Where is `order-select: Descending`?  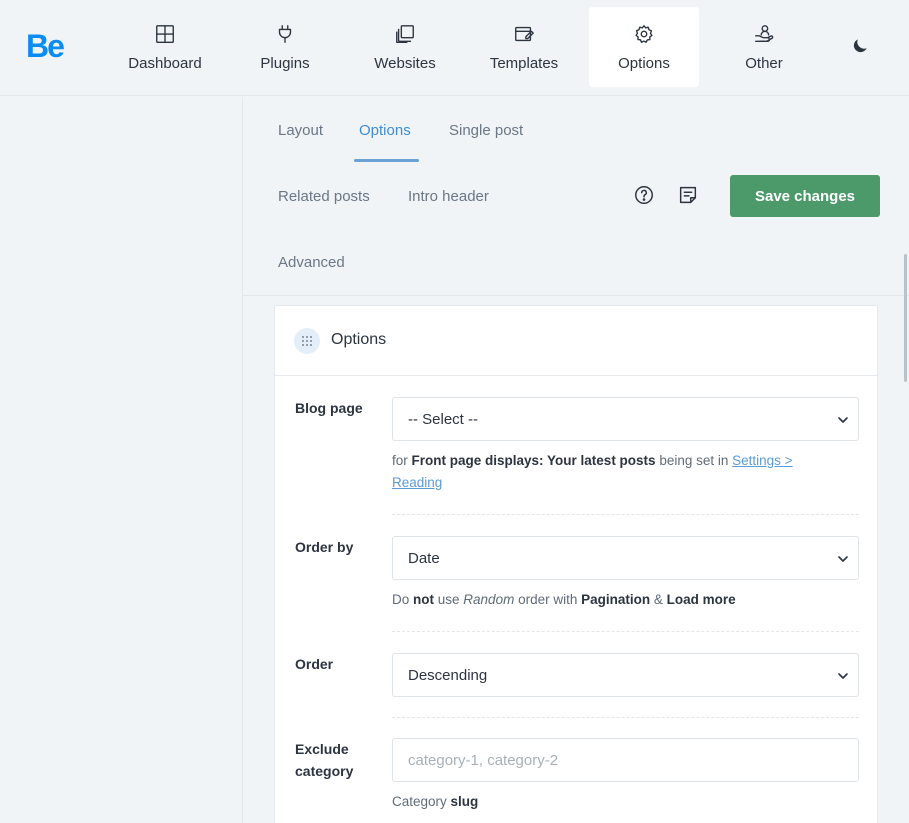 order-select: Descending is located at coordinates (625, 675).